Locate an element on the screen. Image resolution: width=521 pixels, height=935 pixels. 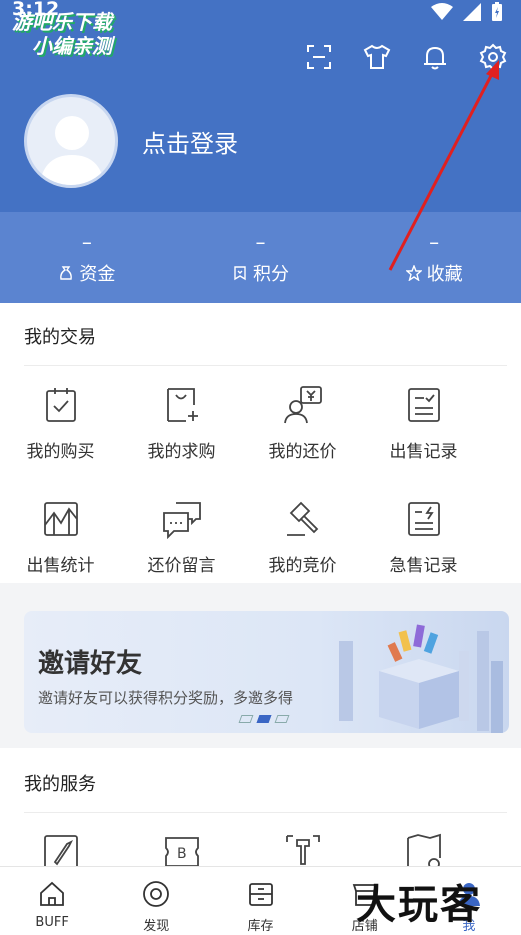
my-wanted-label: 我的求购 is located at coordinates (181, 452).